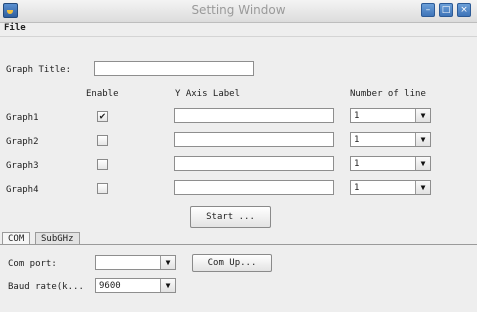  Describe the element at coordinates (102, 188) in the screenshot. I see `graph4-enable-checkbox` at that location.